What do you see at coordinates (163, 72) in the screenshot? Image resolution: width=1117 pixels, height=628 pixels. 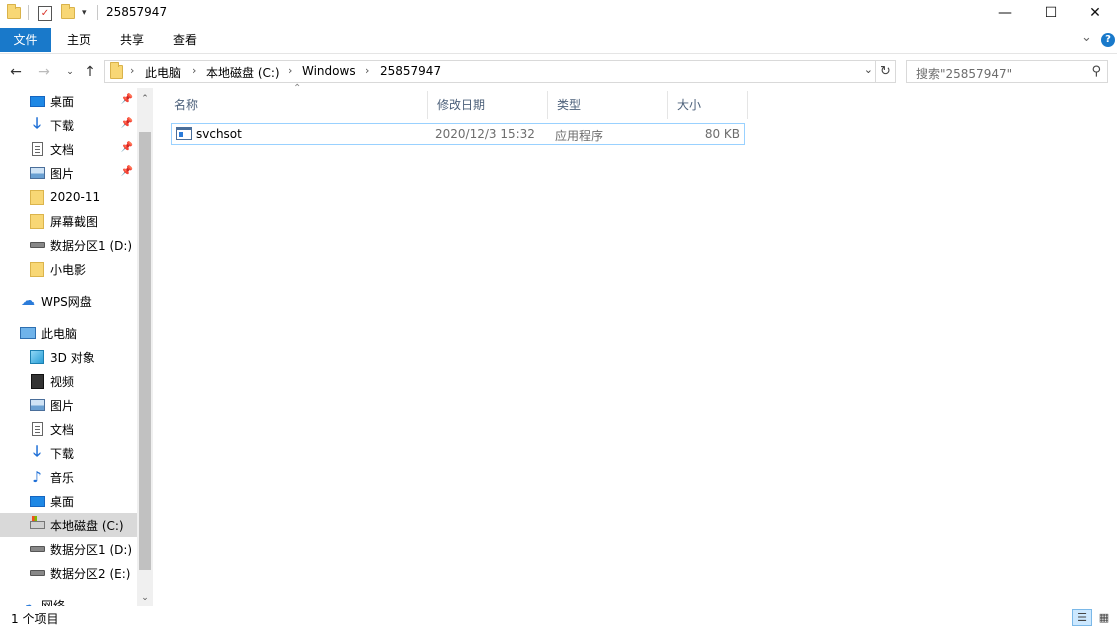 I see `breadcrumb-this-pc: 此电脑` at bounding box center [163, 72].